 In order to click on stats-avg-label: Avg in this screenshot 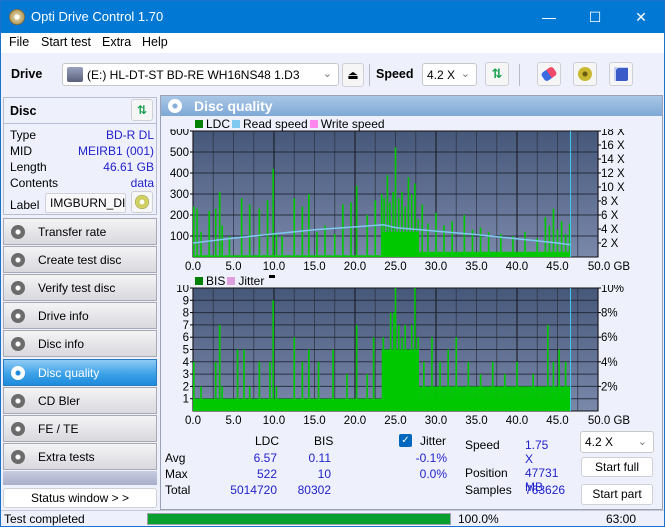, I will do `click(175, 458)`.